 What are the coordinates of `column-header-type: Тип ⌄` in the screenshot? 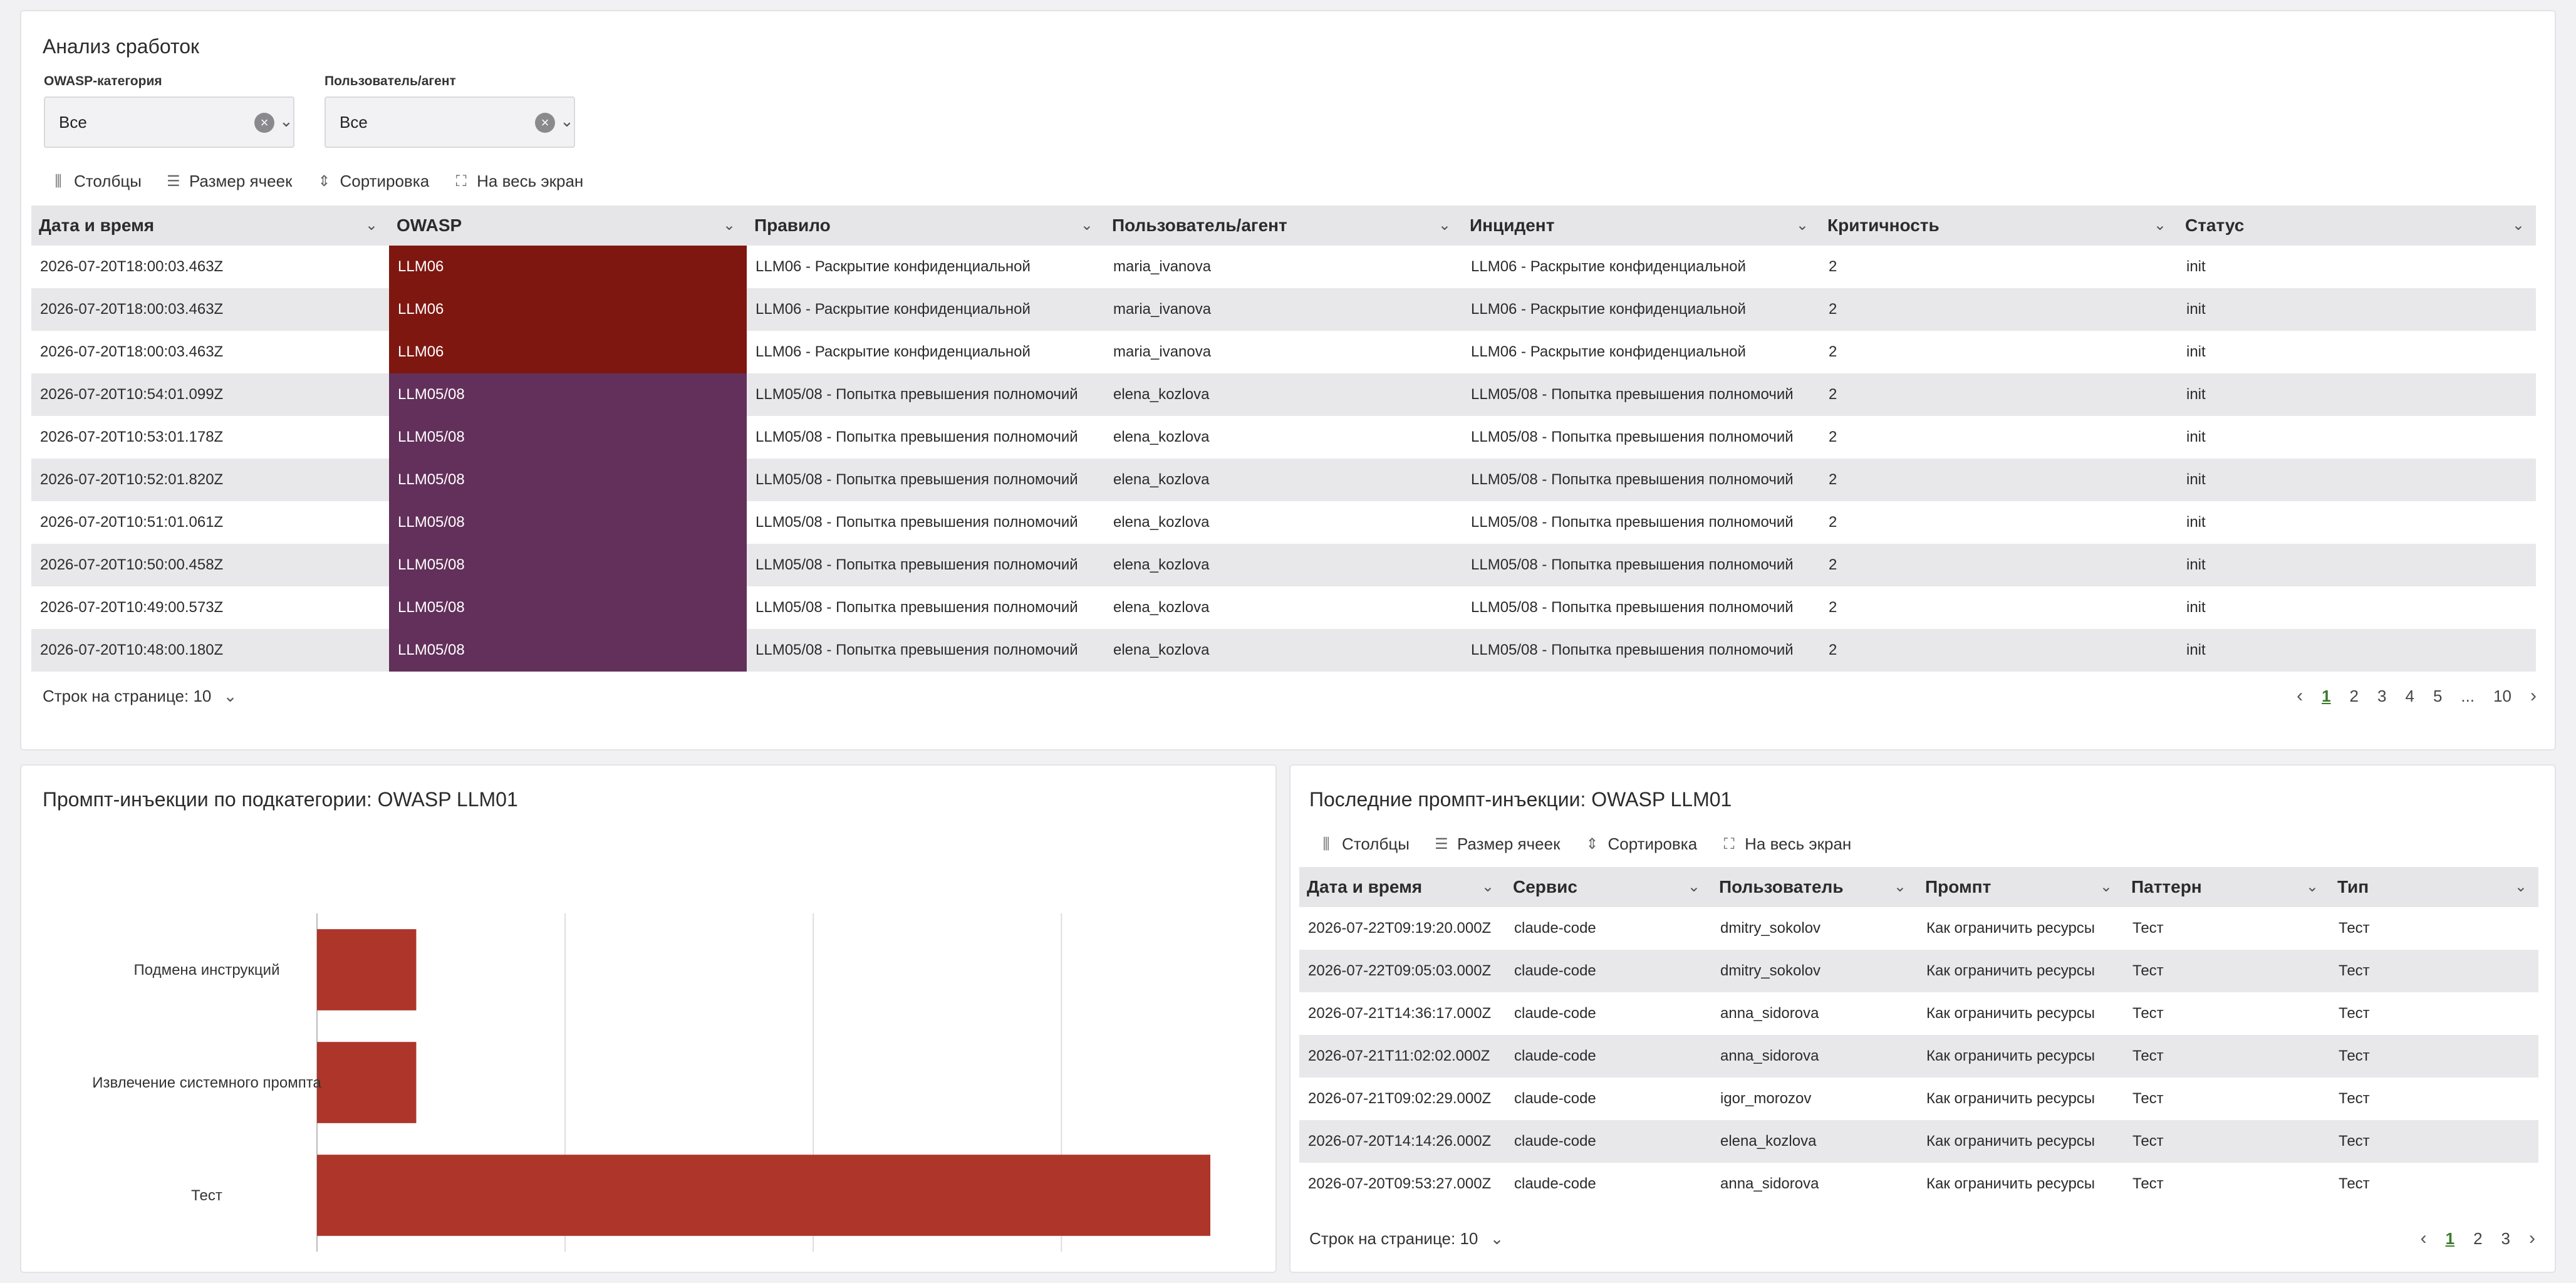 It's located at (2434, 887).